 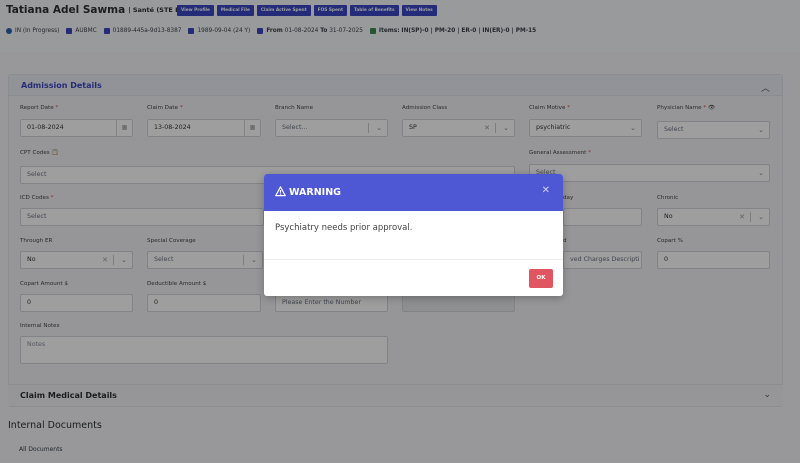 What do you see at coordinates (315, 192) in the screenshot?
I see `warning-modal-title: WARNING` at bounding box center [315, 192].